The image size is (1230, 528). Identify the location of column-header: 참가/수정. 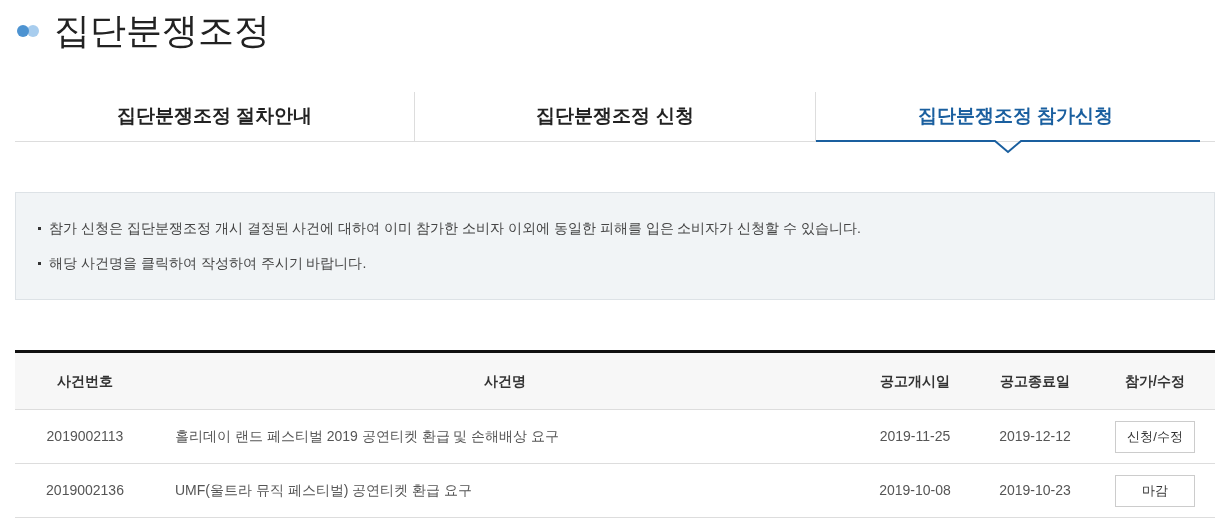
(1155, 381).